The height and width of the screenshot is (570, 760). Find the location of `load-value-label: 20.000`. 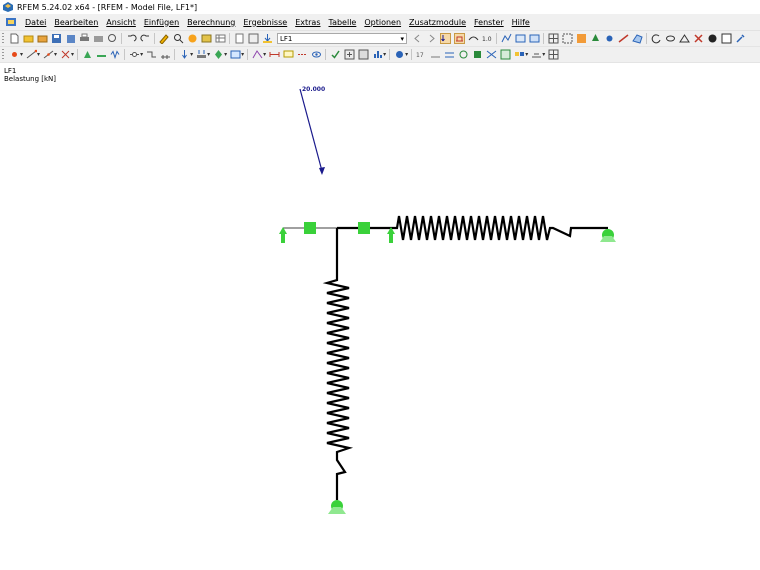

load-value-label: 20.000 is located at coordinates (313, 89).